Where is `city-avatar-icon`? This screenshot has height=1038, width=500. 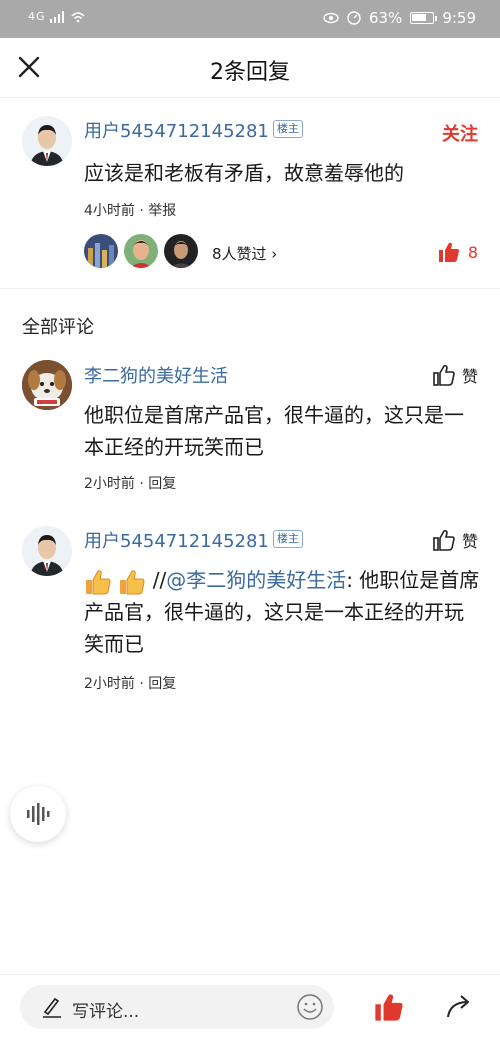
city-avatar-icon is located at coordinates (101, 251).